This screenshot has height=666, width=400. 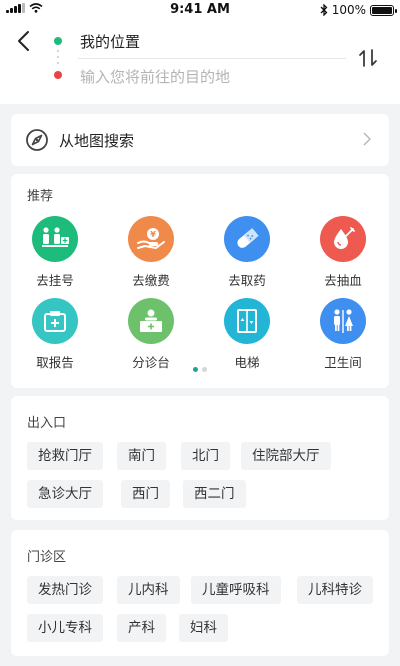 I want to click on recommend-title: 推荐, so click(x=40, y=196).